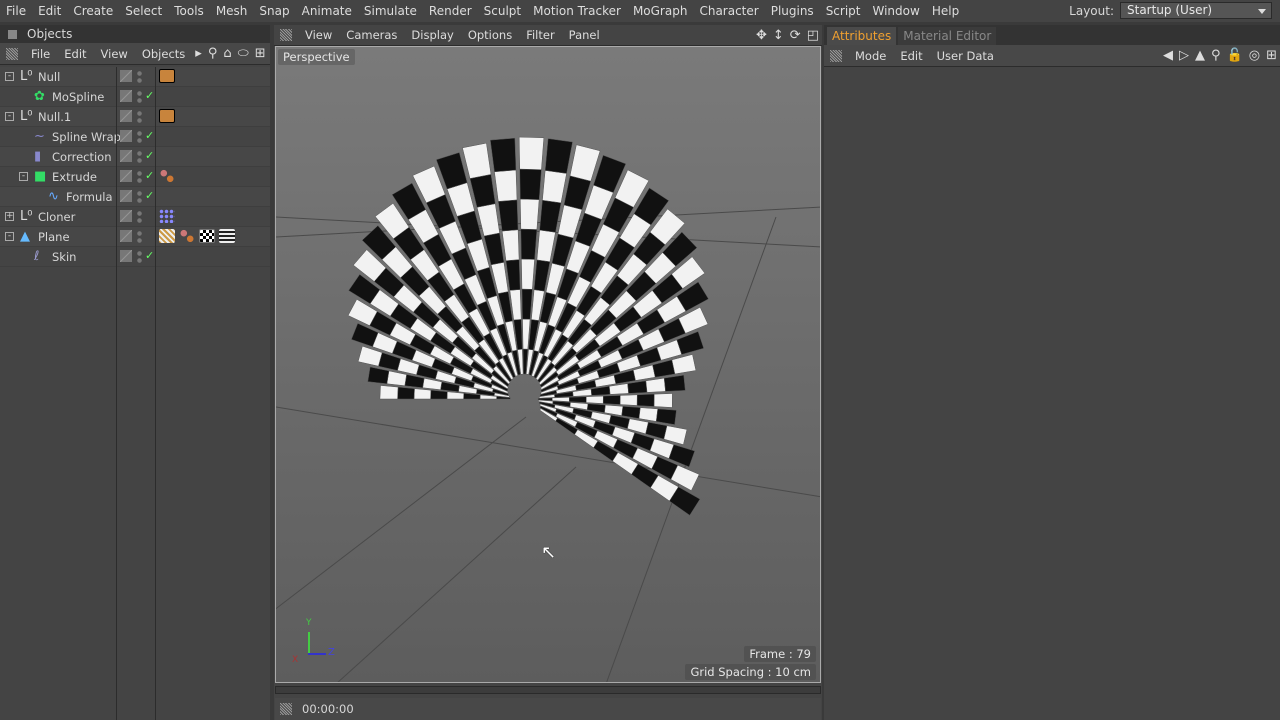  Describe the element at coordinates (1254, 55) in the screenshot. I see `target-icon: ◎` at that location.